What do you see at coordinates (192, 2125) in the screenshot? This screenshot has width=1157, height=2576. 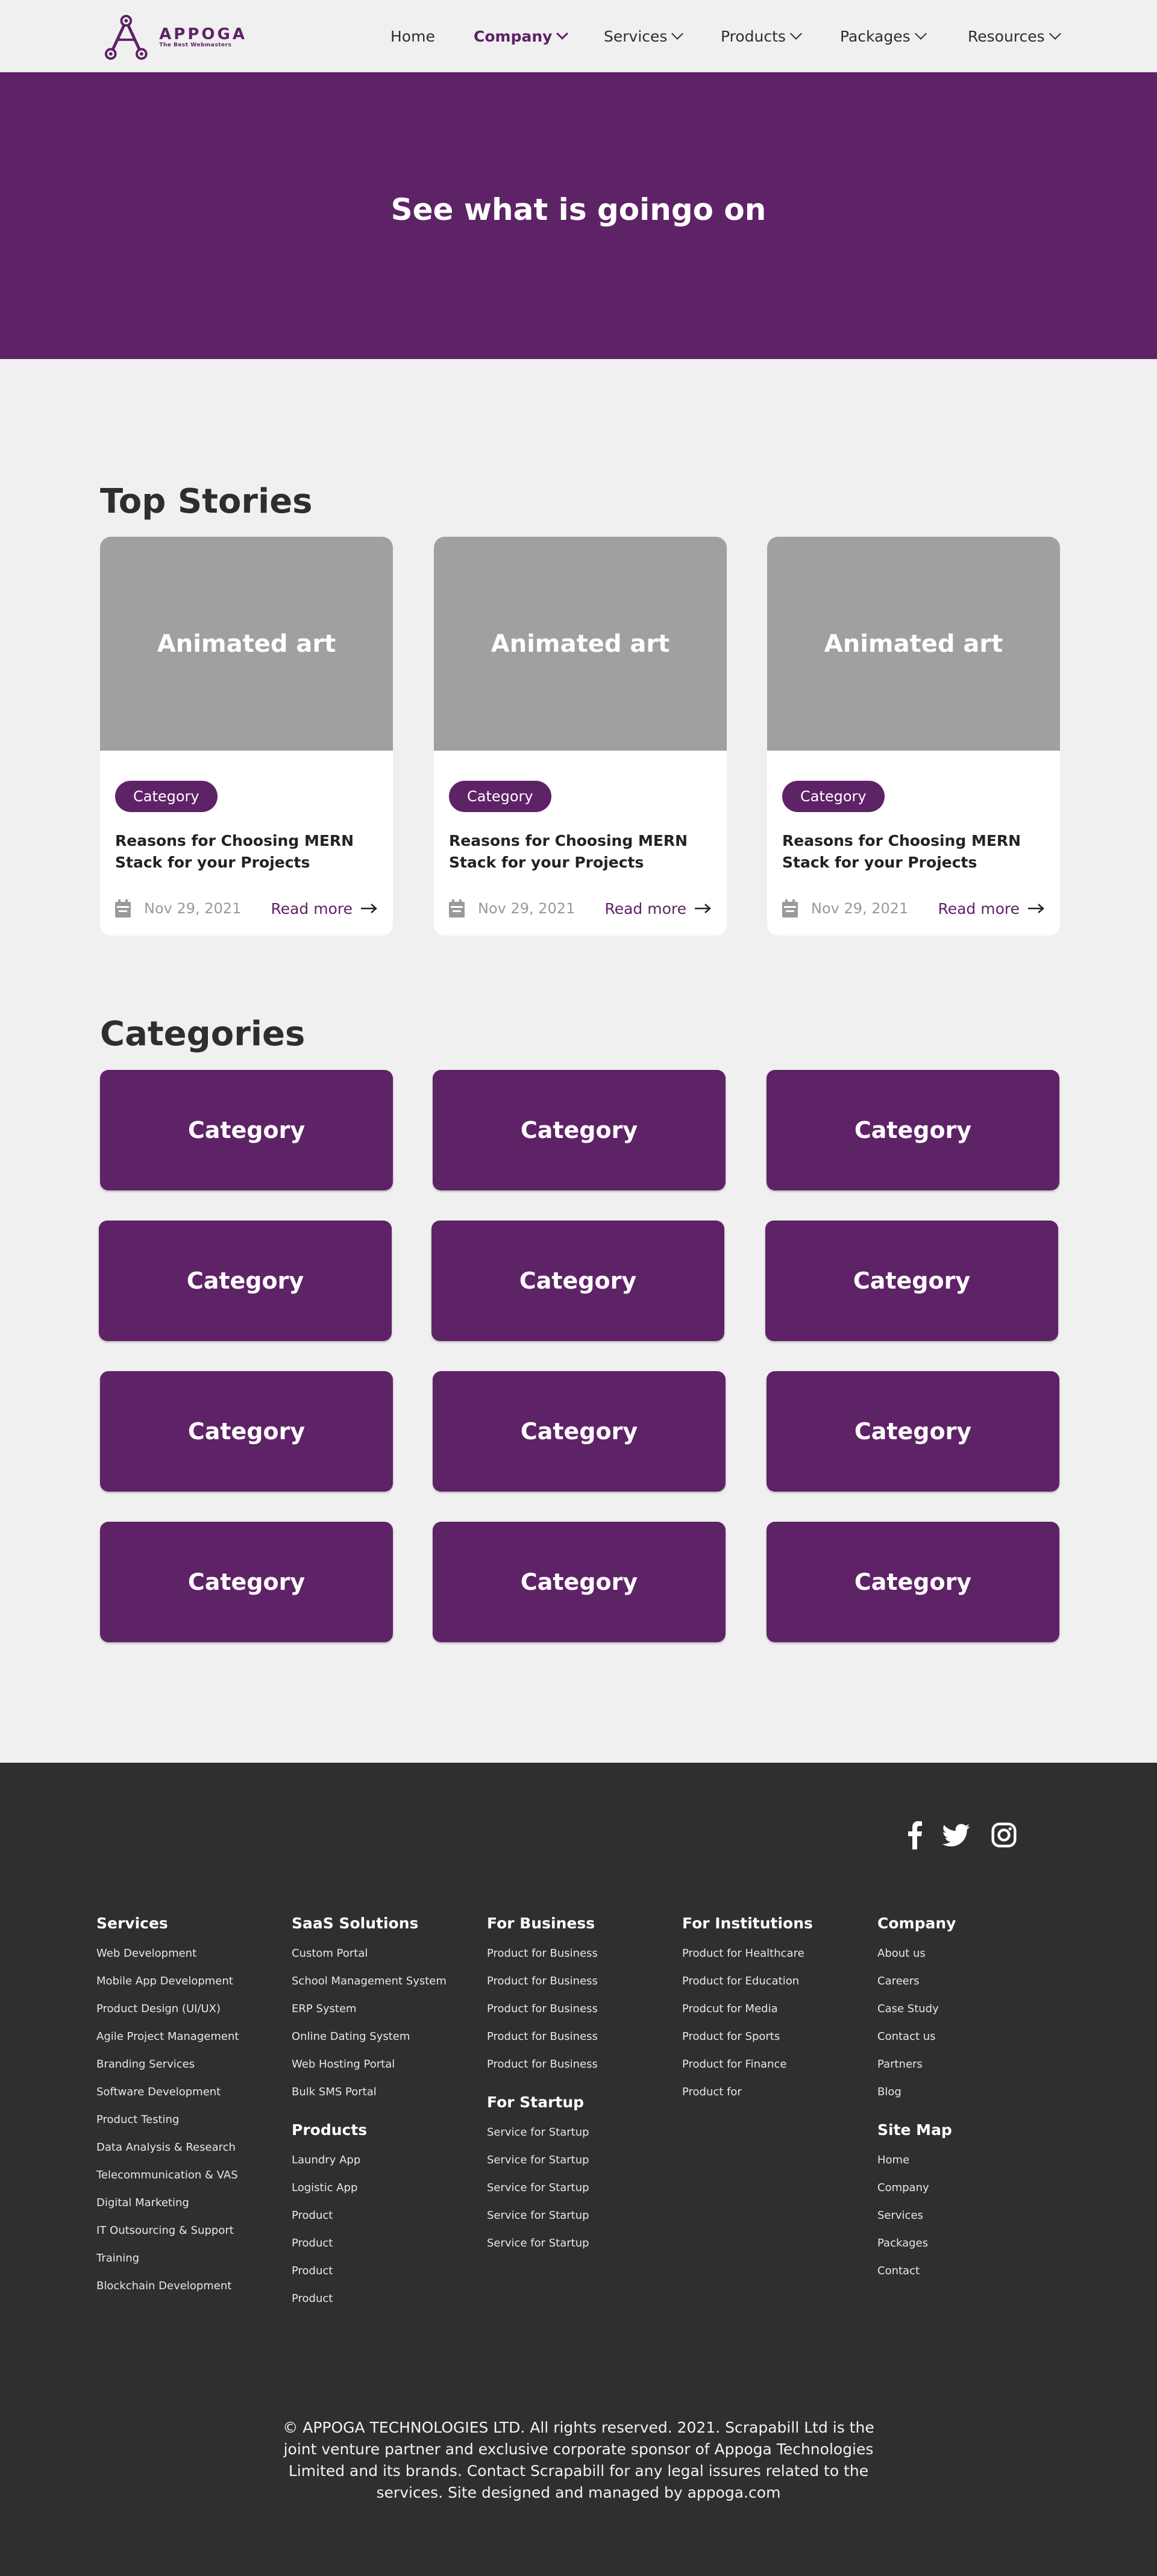 I see `footer-link: Product Testing` at bounding box center [192, 2125].